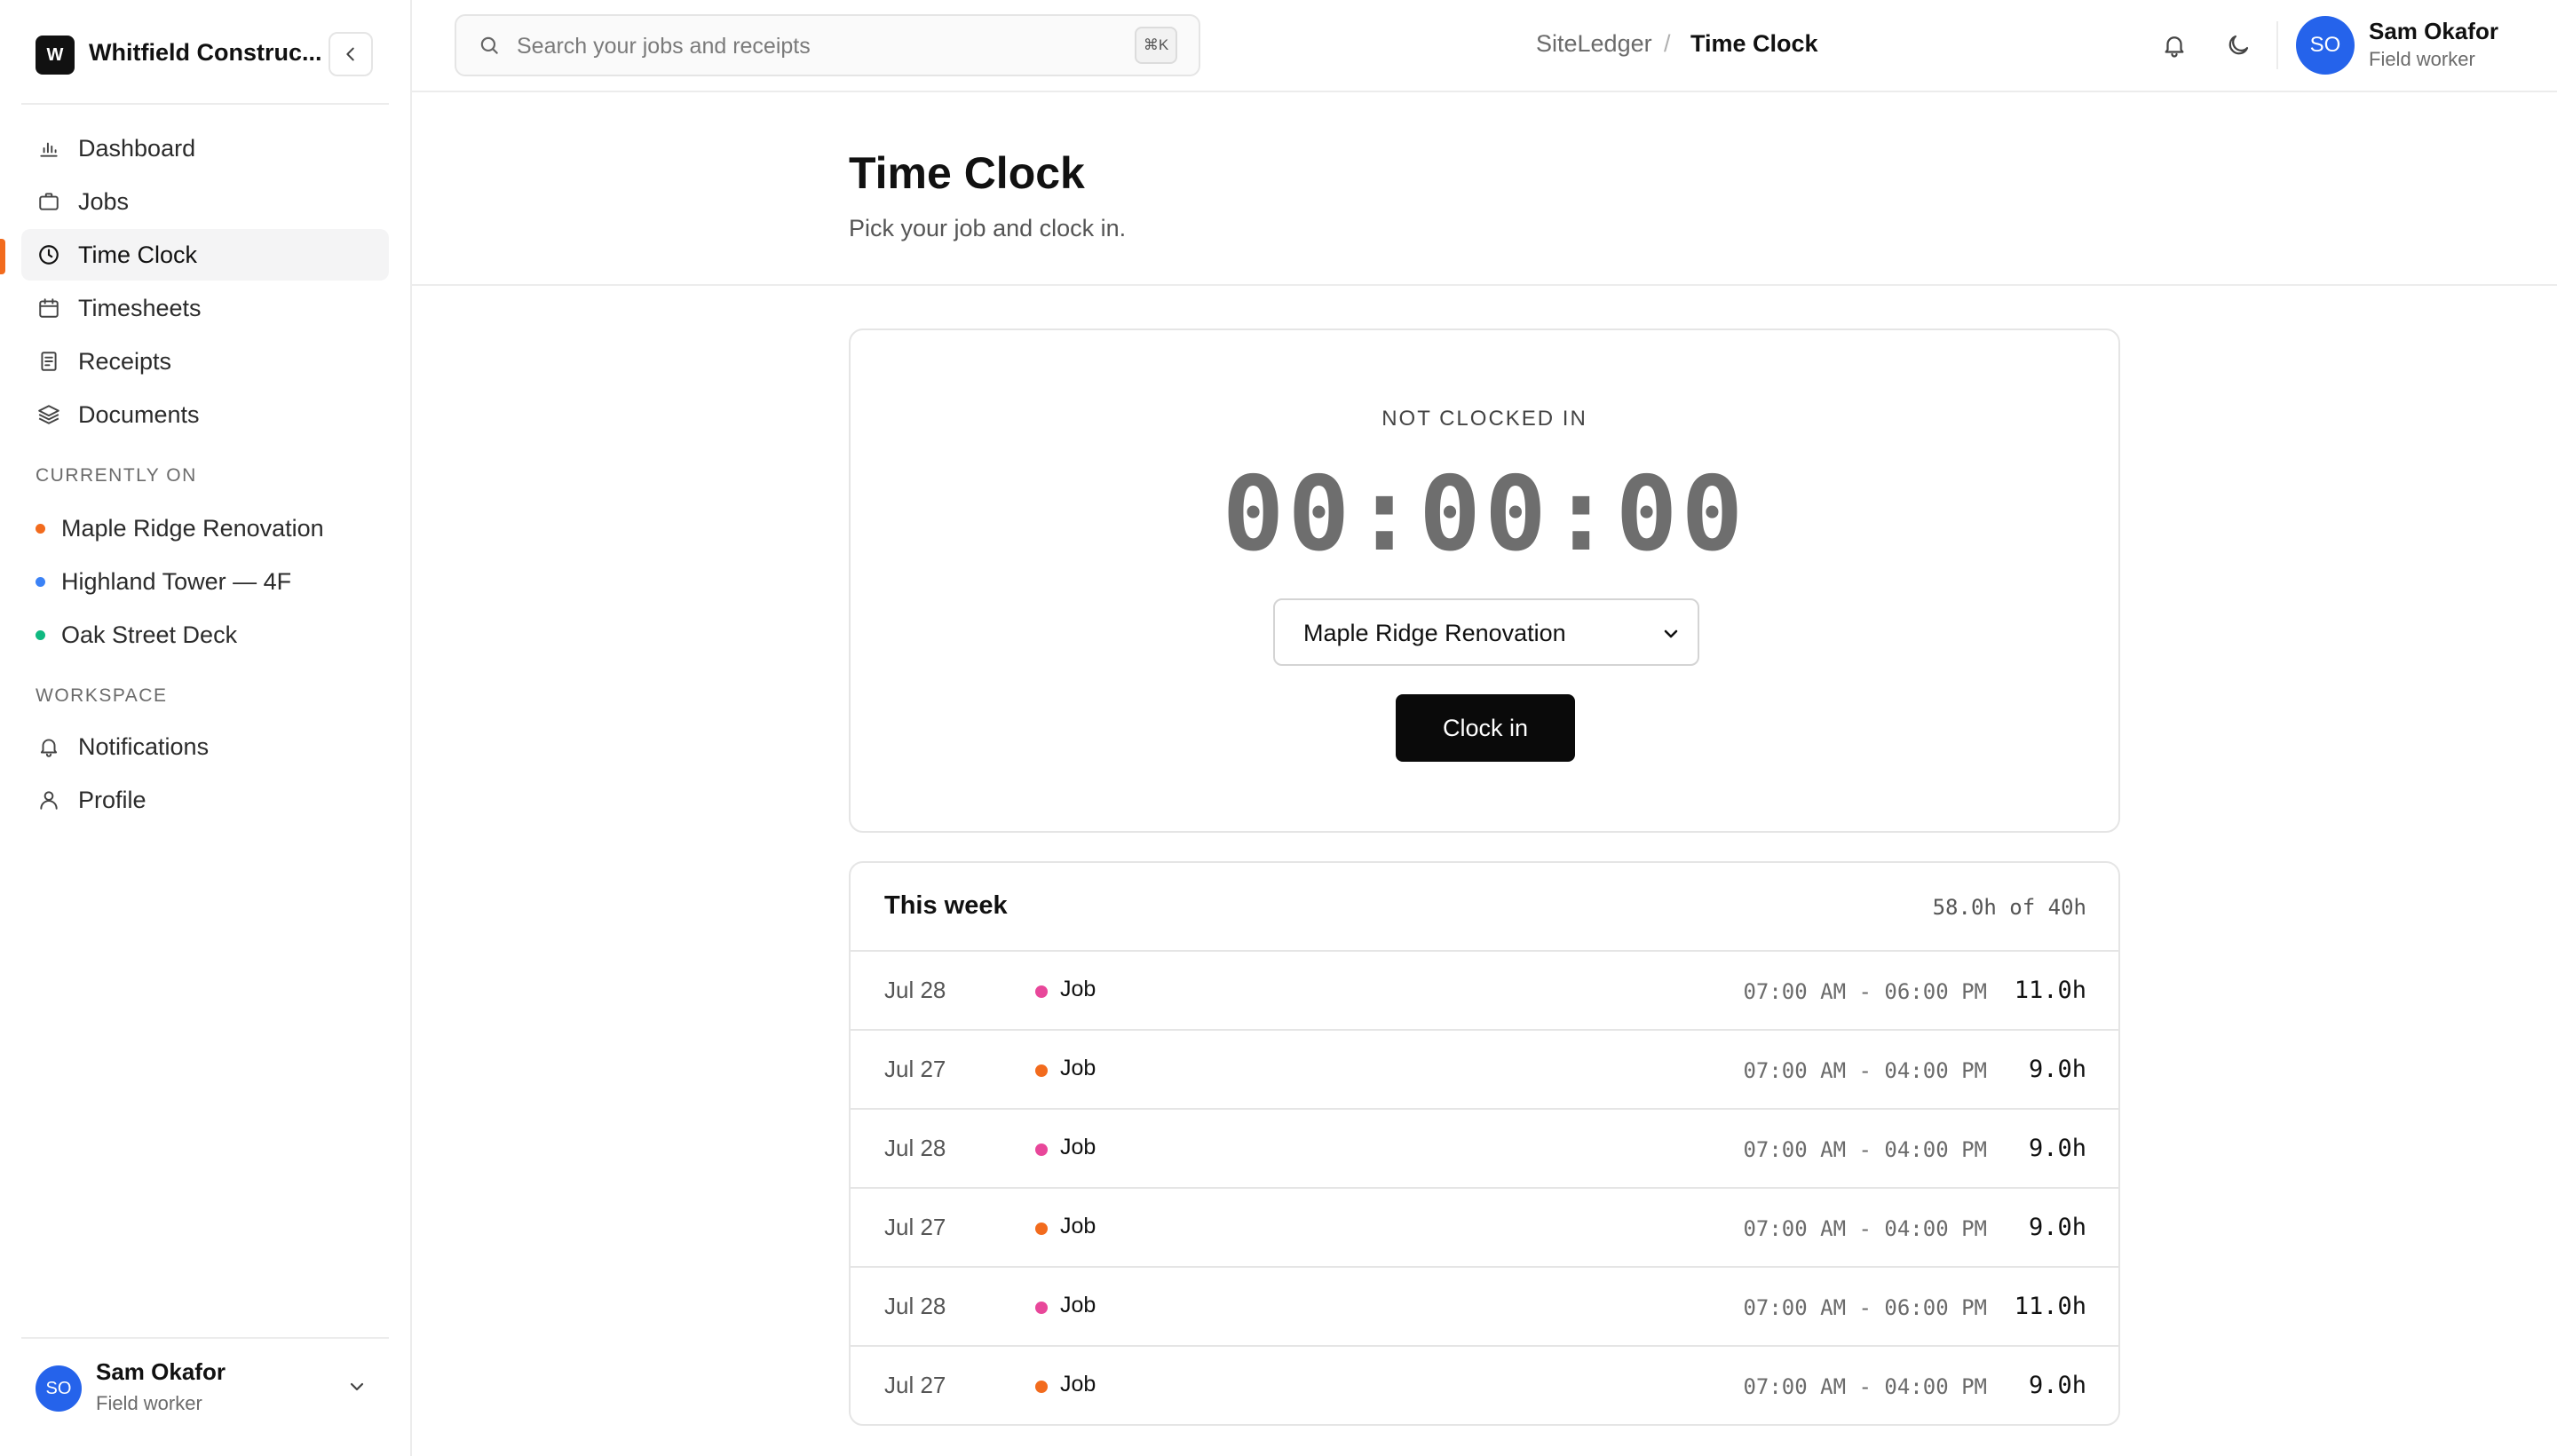 This screenshot has height=1456, width=2557. What do you see at coordinates (149, 634) in the screenshot?
I see `project-label: Oak Street Deck` at bounding box center [149, 634].